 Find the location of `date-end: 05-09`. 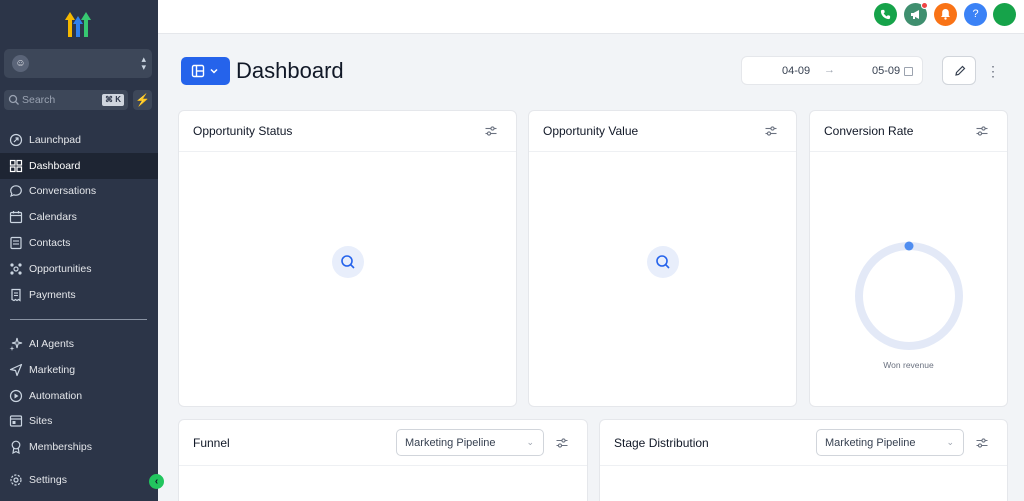

date-end: 05-09 is located at coordinates (886, 71).